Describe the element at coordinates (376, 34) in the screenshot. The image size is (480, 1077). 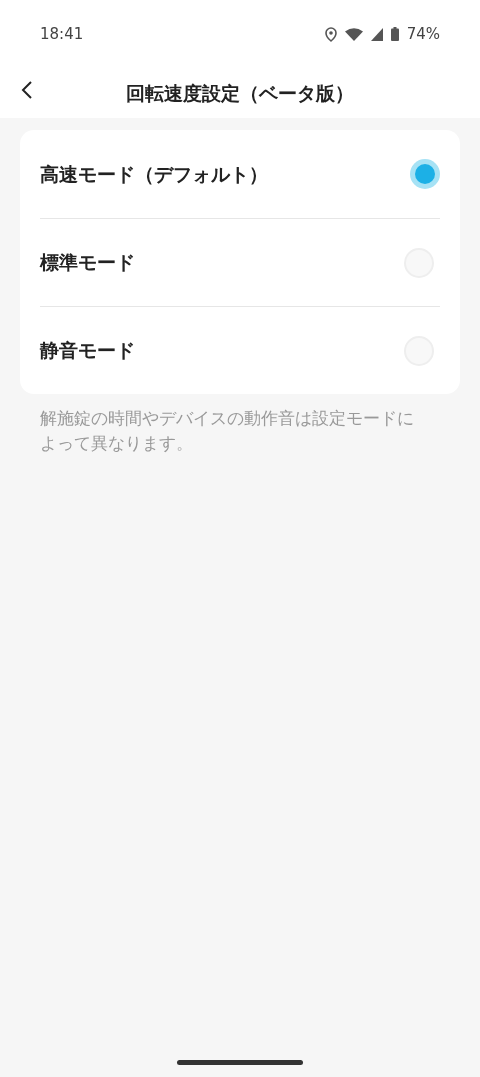
I see `signal-icon` at that location.